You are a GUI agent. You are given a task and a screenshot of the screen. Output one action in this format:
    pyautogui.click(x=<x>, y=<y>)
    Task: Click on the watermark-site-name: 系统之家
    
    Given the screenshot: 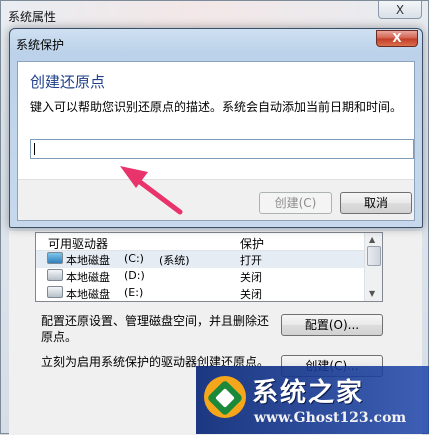 What is the action you would take?
    pyautogui.click(x=308, y=393)
    